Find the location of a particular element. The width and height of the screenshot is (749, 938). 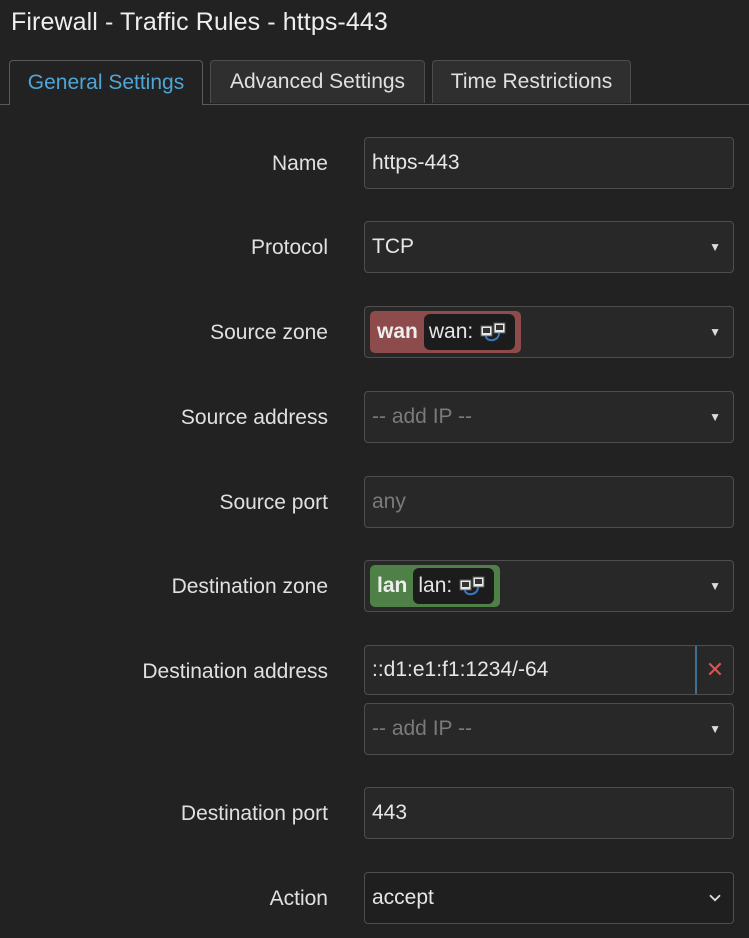

remove-icon: ✕ is located at coordinates (714, 670).